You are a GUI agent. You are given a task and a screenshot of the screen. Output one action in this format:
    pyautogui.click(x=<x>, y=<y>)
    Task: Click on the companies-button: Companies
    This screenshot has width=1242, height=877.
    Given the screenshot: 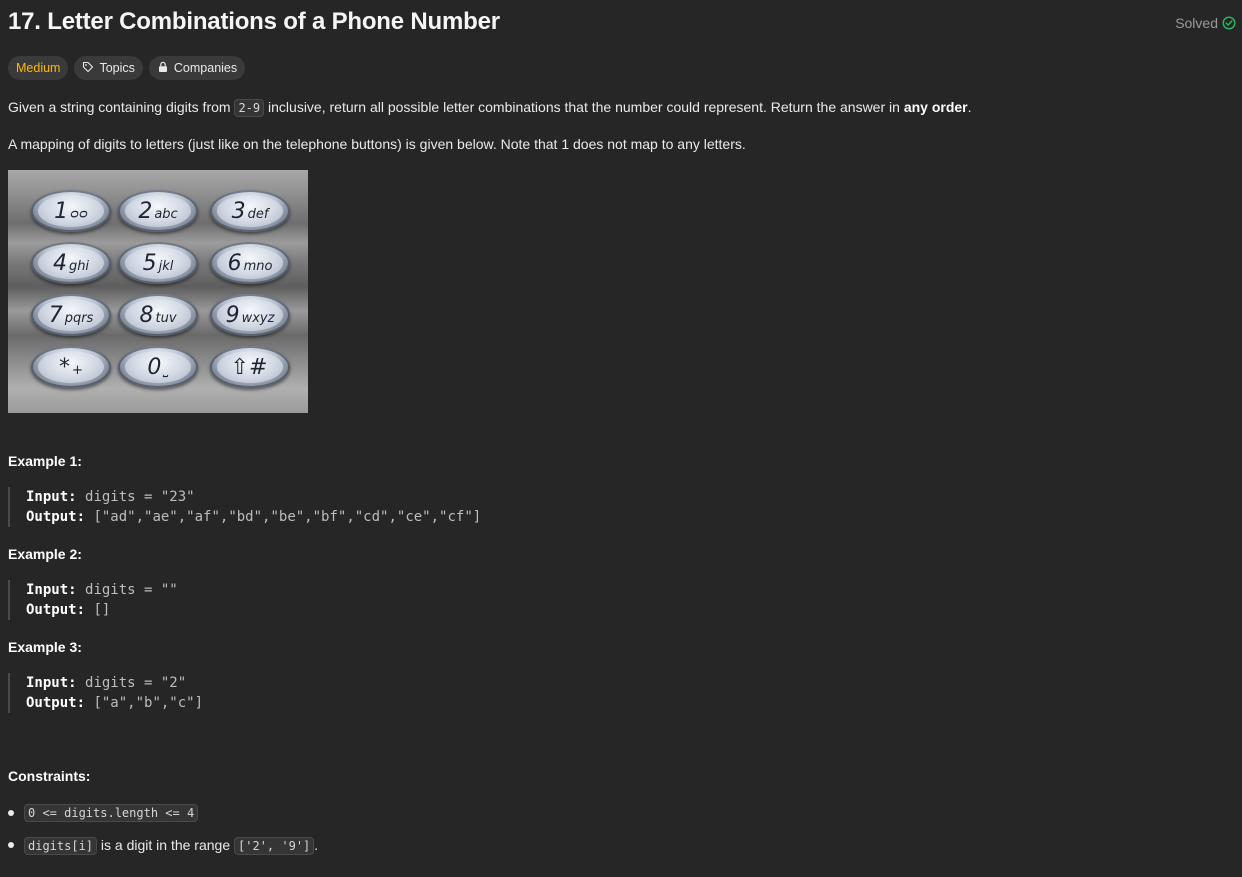 What is the action you would take?
    pyautogui.click(x=197, y=68)
    